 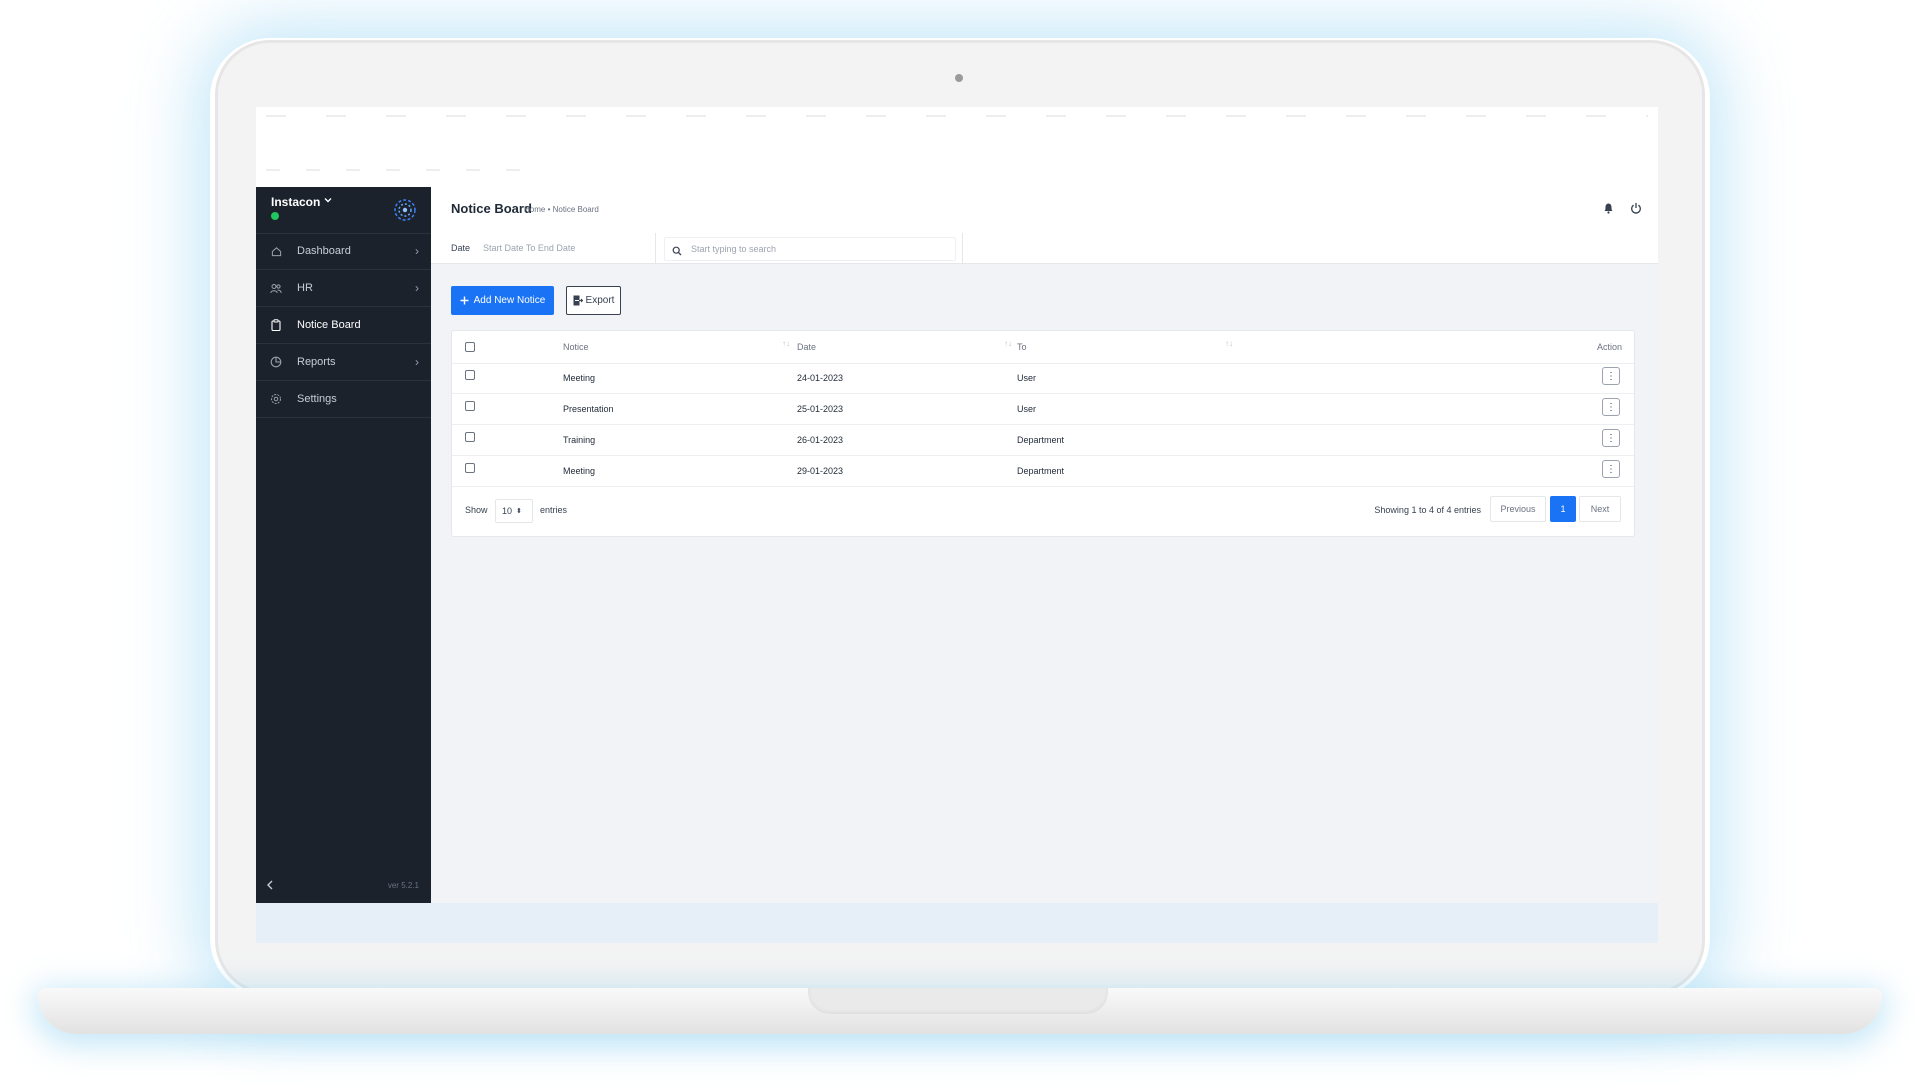 I want to click on page-1-button: 1, so click(x=1563, y=509).